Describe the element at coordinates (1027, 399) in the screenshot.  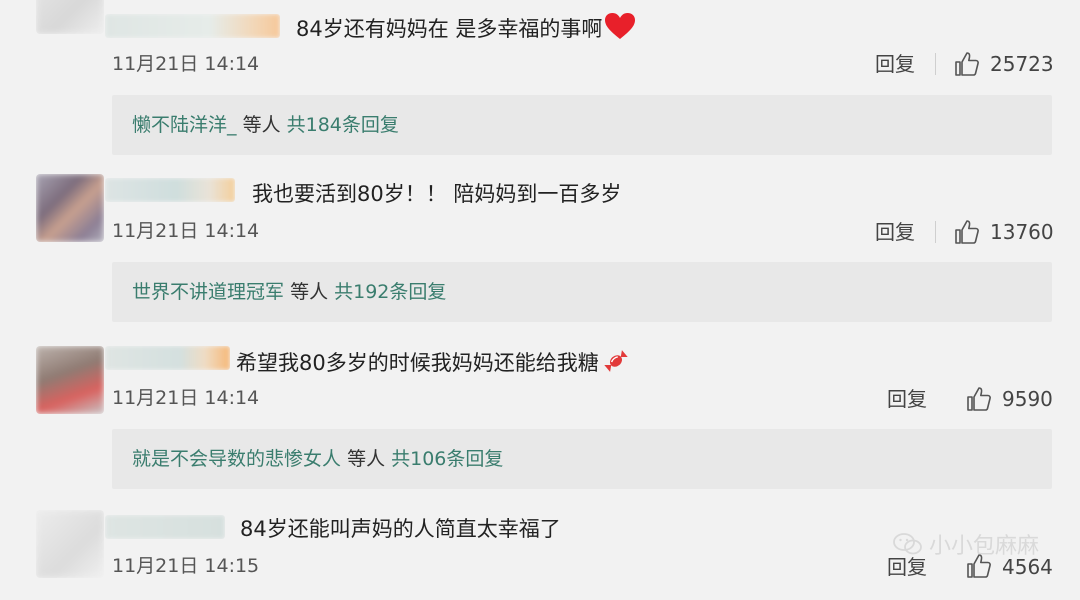
I see `like-count: 9590` at that location.